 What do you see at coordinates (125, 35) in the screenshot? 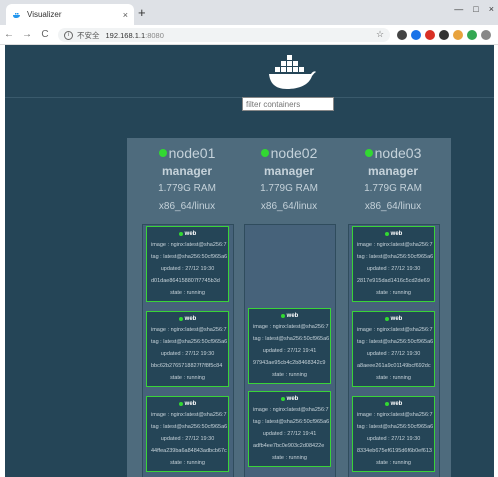
I see `url-host: 192.168.1.1` at bounding box center [125, 35].